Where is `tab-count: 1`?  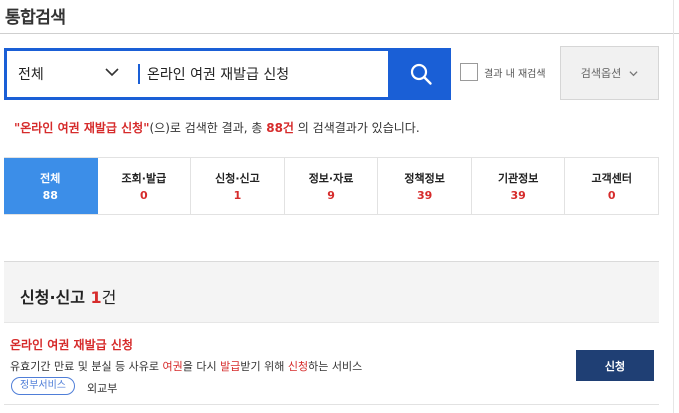 tab-count: 1 is located at coordinates (237, 195).